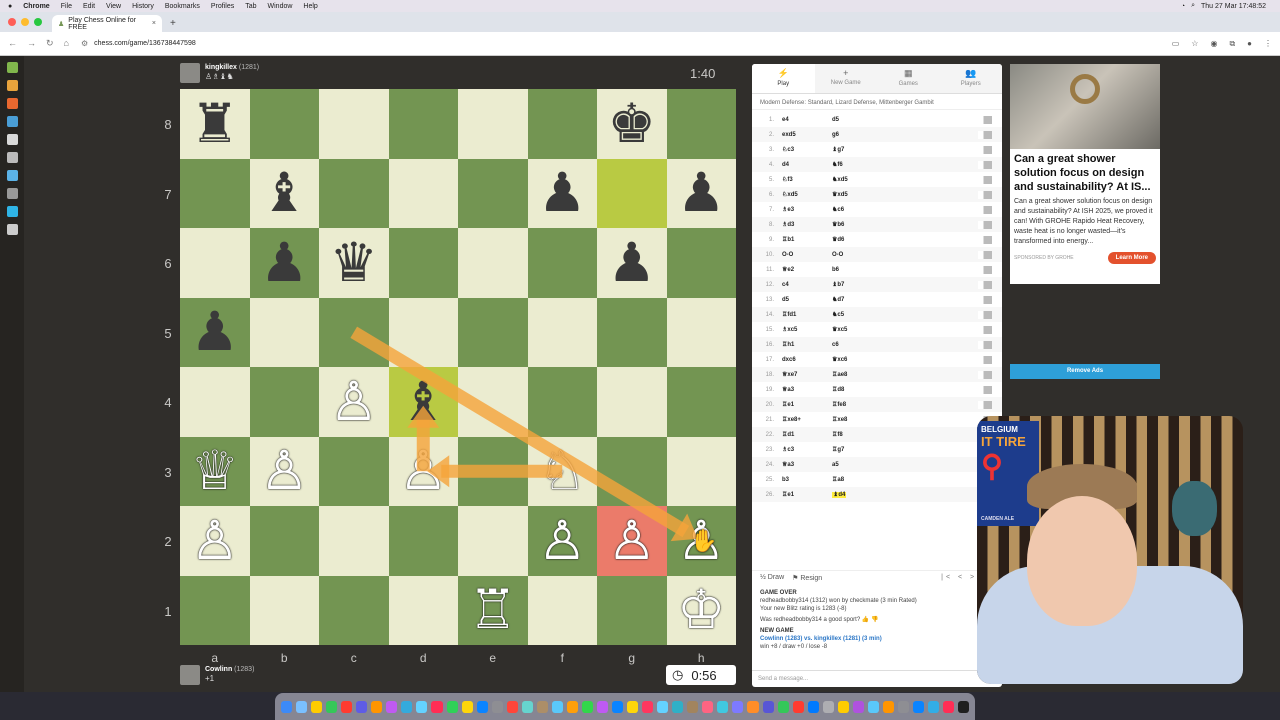 The image size is (1280, 720). What do you see at coordinates (807, 255) in the screenshot?
I see `white-move: O-O` at bounding box center [807, 255].